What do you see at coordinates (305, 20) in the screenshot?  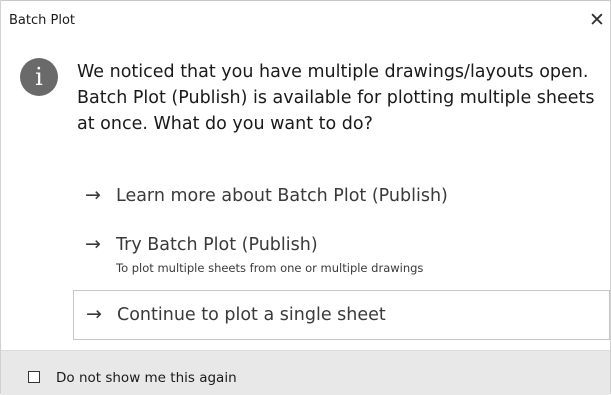 I see `title-bar: Batch Plot ✕` at bounding box center [305, 20].